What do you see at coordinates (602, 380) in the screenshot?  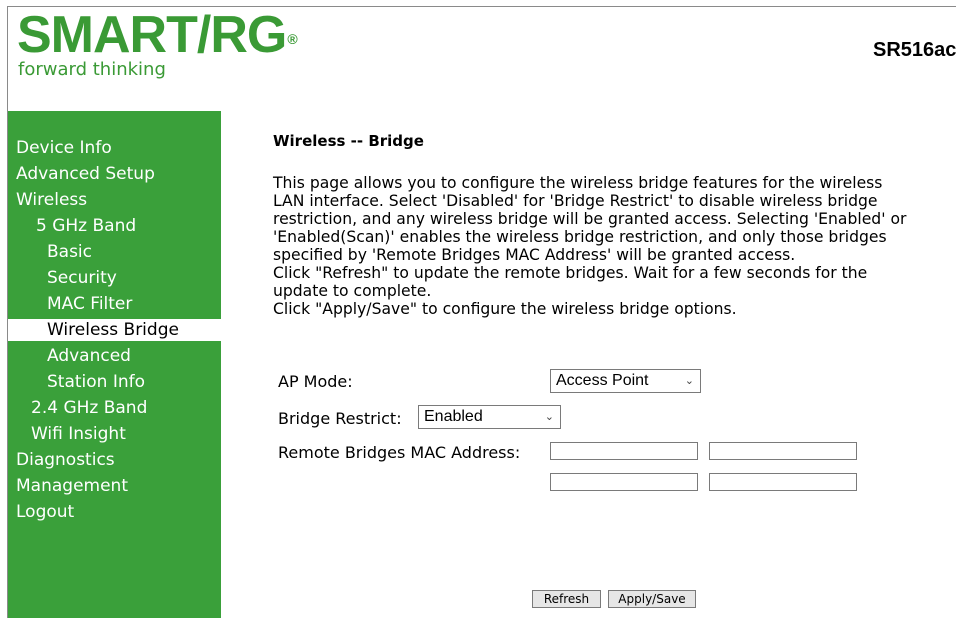 I see `ap-mode-value: Access Point` at bounding box center [602, 380].